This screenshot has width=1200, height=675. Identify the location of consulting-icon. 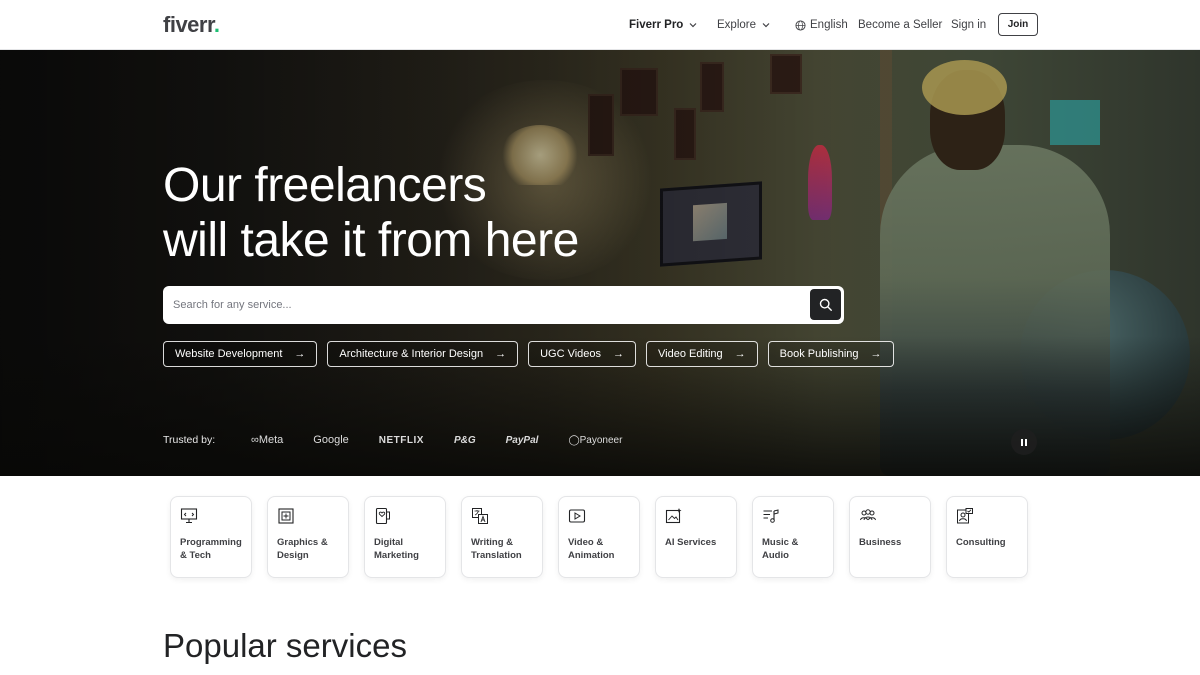
(965, 516).